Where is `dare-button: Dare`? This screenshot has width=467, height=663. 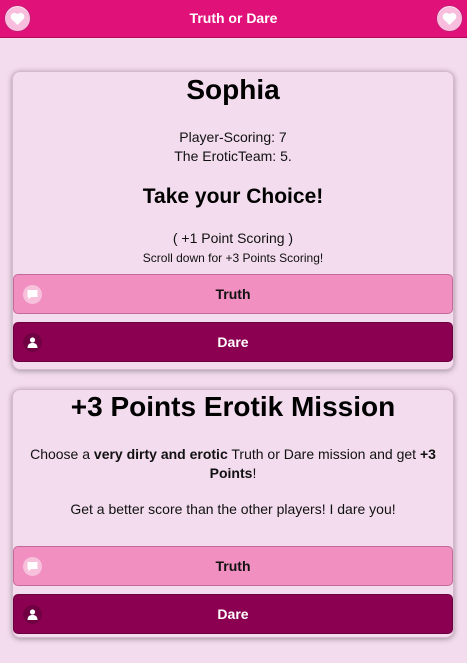 dare-button: Dare is located at coordinates (233, 342).